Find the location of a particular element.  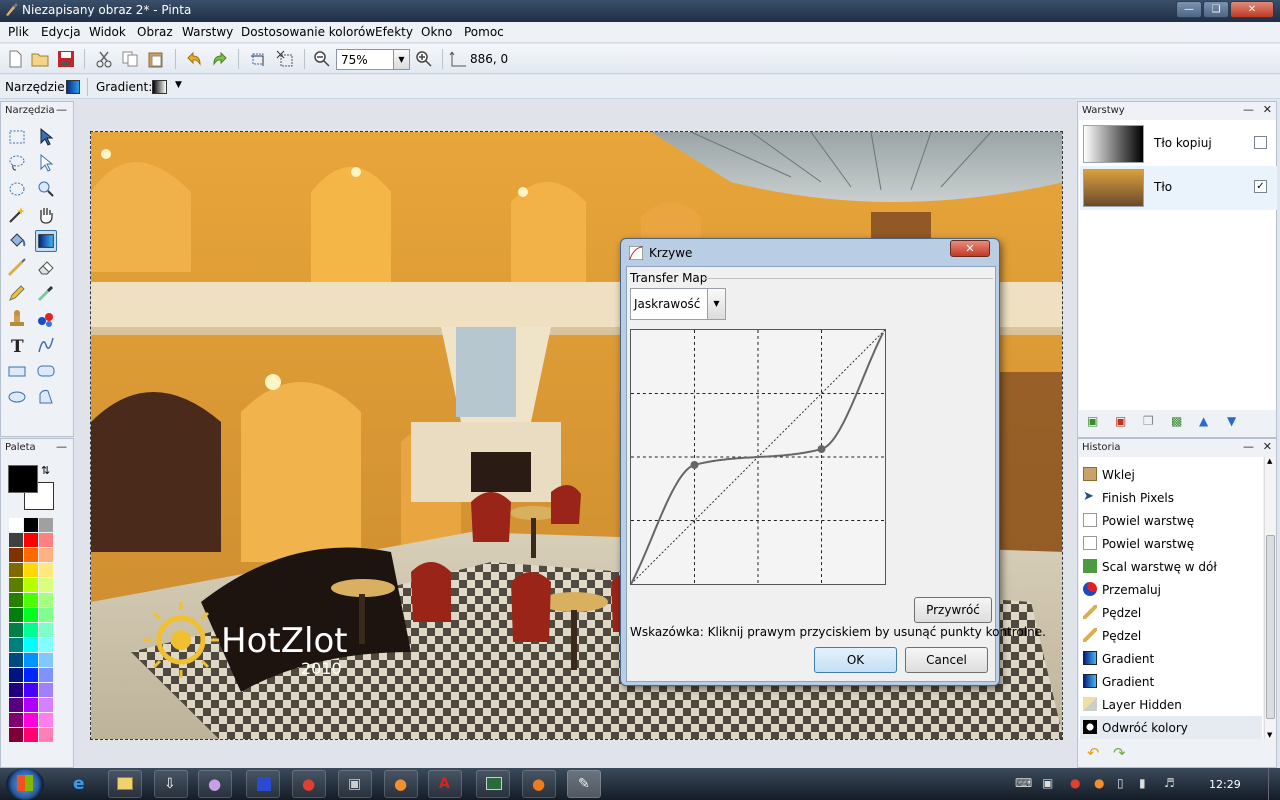

restore-button: ❑ is located at coordinates (1216, 9).